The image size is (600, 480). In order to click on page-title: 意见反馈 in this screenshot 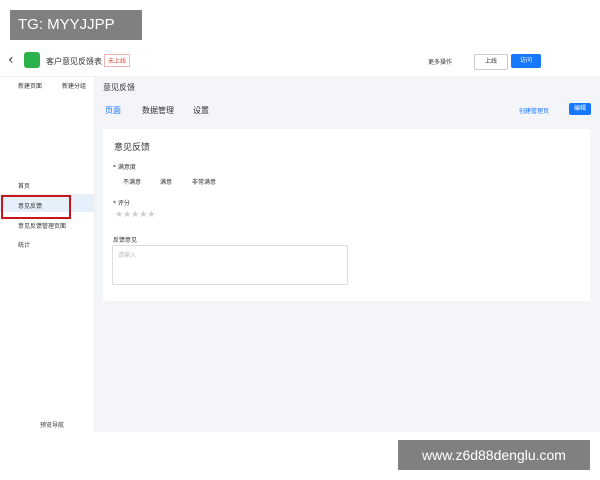, I will do `click(119, 87)`.